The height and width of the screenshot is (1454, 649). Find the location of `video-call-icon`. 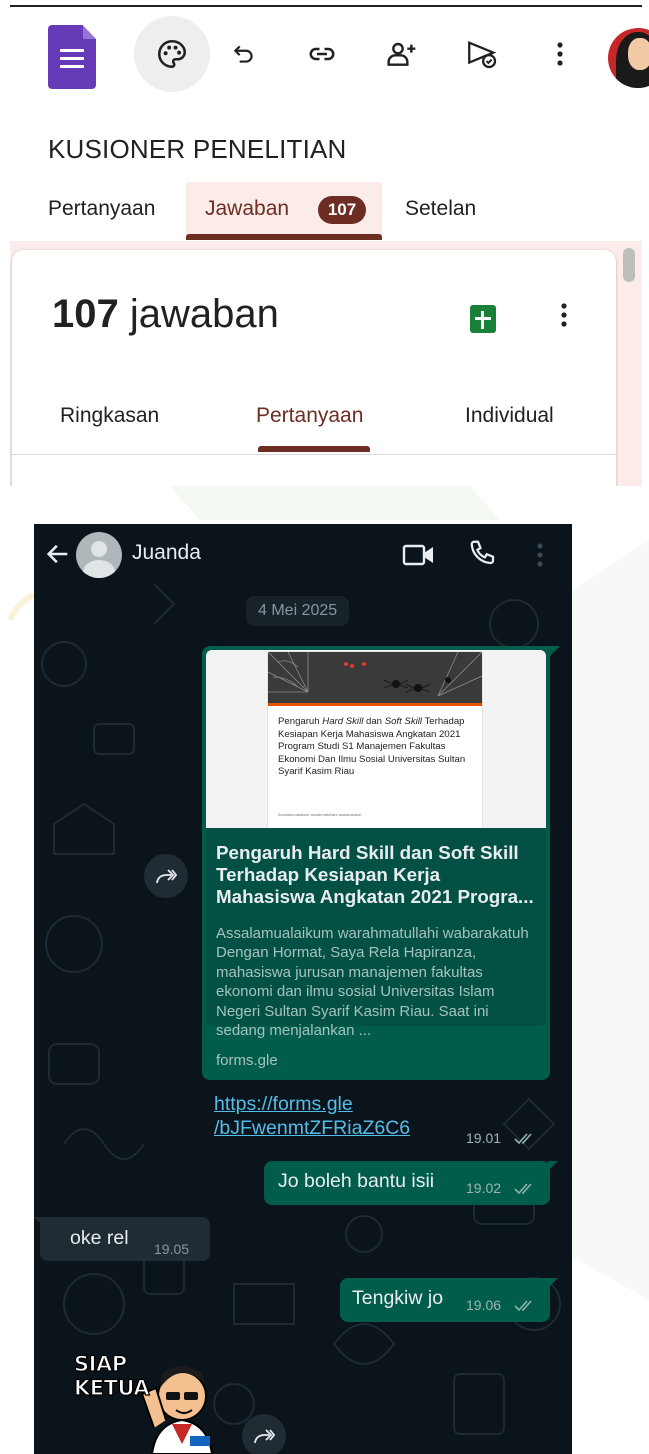

video-call-icon is located at coordinates (419, 555).